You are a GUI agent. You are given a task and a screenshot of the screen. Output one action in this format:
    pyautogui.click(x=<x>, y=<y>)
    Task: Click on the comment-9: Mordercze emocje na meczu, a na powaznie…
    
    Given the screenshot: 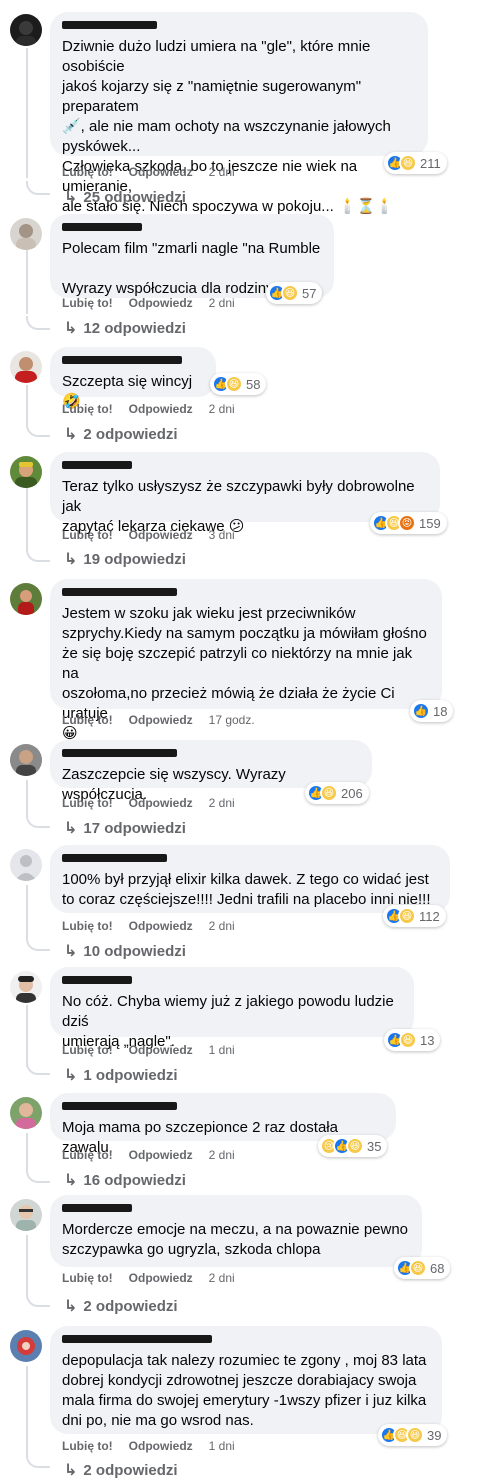 What is the action you would take?
    pyautogui.click(x=246, y=1257)
    